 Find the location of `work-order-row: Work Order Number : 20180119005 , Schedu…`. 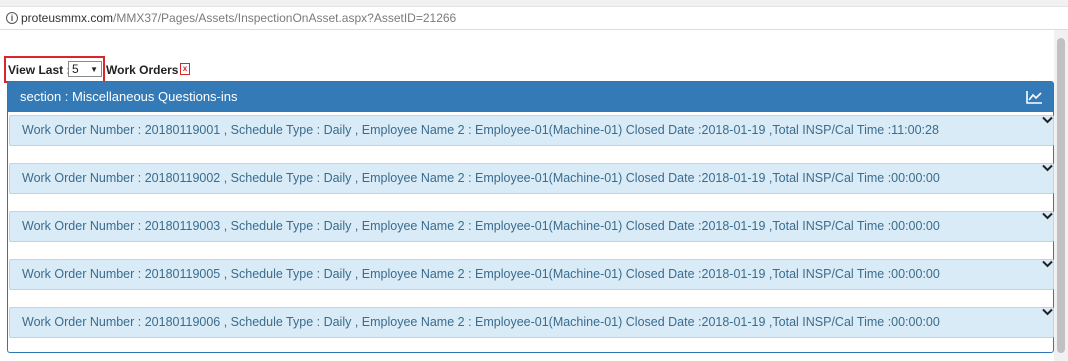

work-order-row: Work Order Number : 20180119005 , Schedu… is located at coordinates (531, 274).